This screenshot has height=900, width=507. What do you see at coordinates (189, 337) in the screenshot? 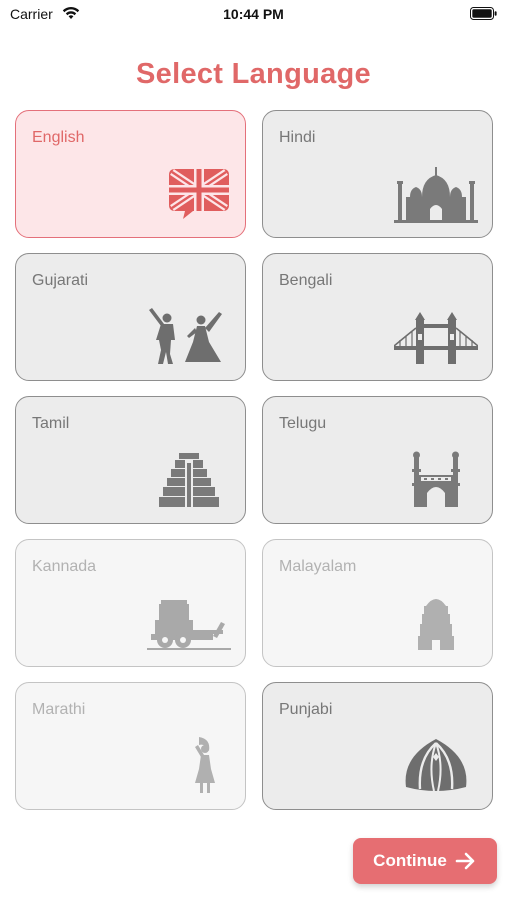
I see `garba-dancers-icon` at bounding box center [189, 337].